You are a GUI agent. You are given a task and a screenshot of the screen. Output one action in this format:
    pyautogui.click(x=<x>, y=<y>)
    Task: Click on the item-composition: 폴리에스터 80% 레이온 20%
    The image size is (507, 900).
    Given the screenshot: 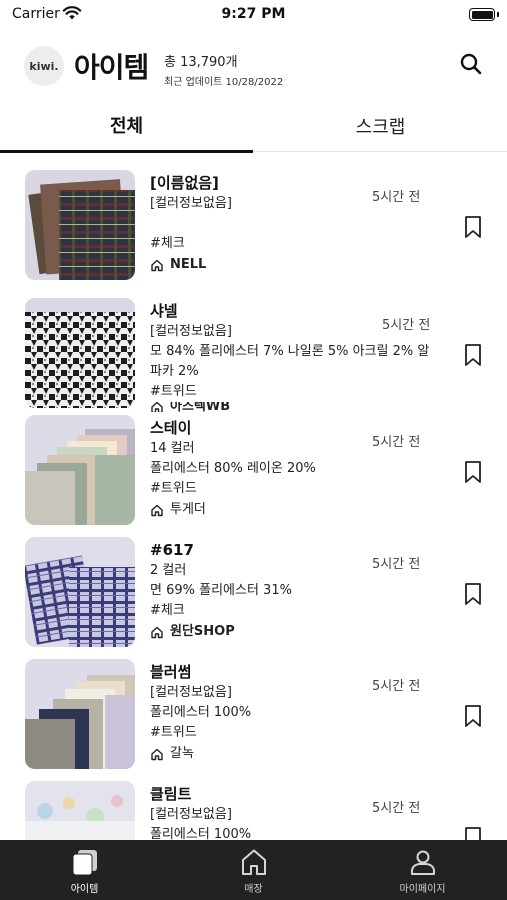 What is the action you would take?
    pyautogui.click(x=233, y=468)
    